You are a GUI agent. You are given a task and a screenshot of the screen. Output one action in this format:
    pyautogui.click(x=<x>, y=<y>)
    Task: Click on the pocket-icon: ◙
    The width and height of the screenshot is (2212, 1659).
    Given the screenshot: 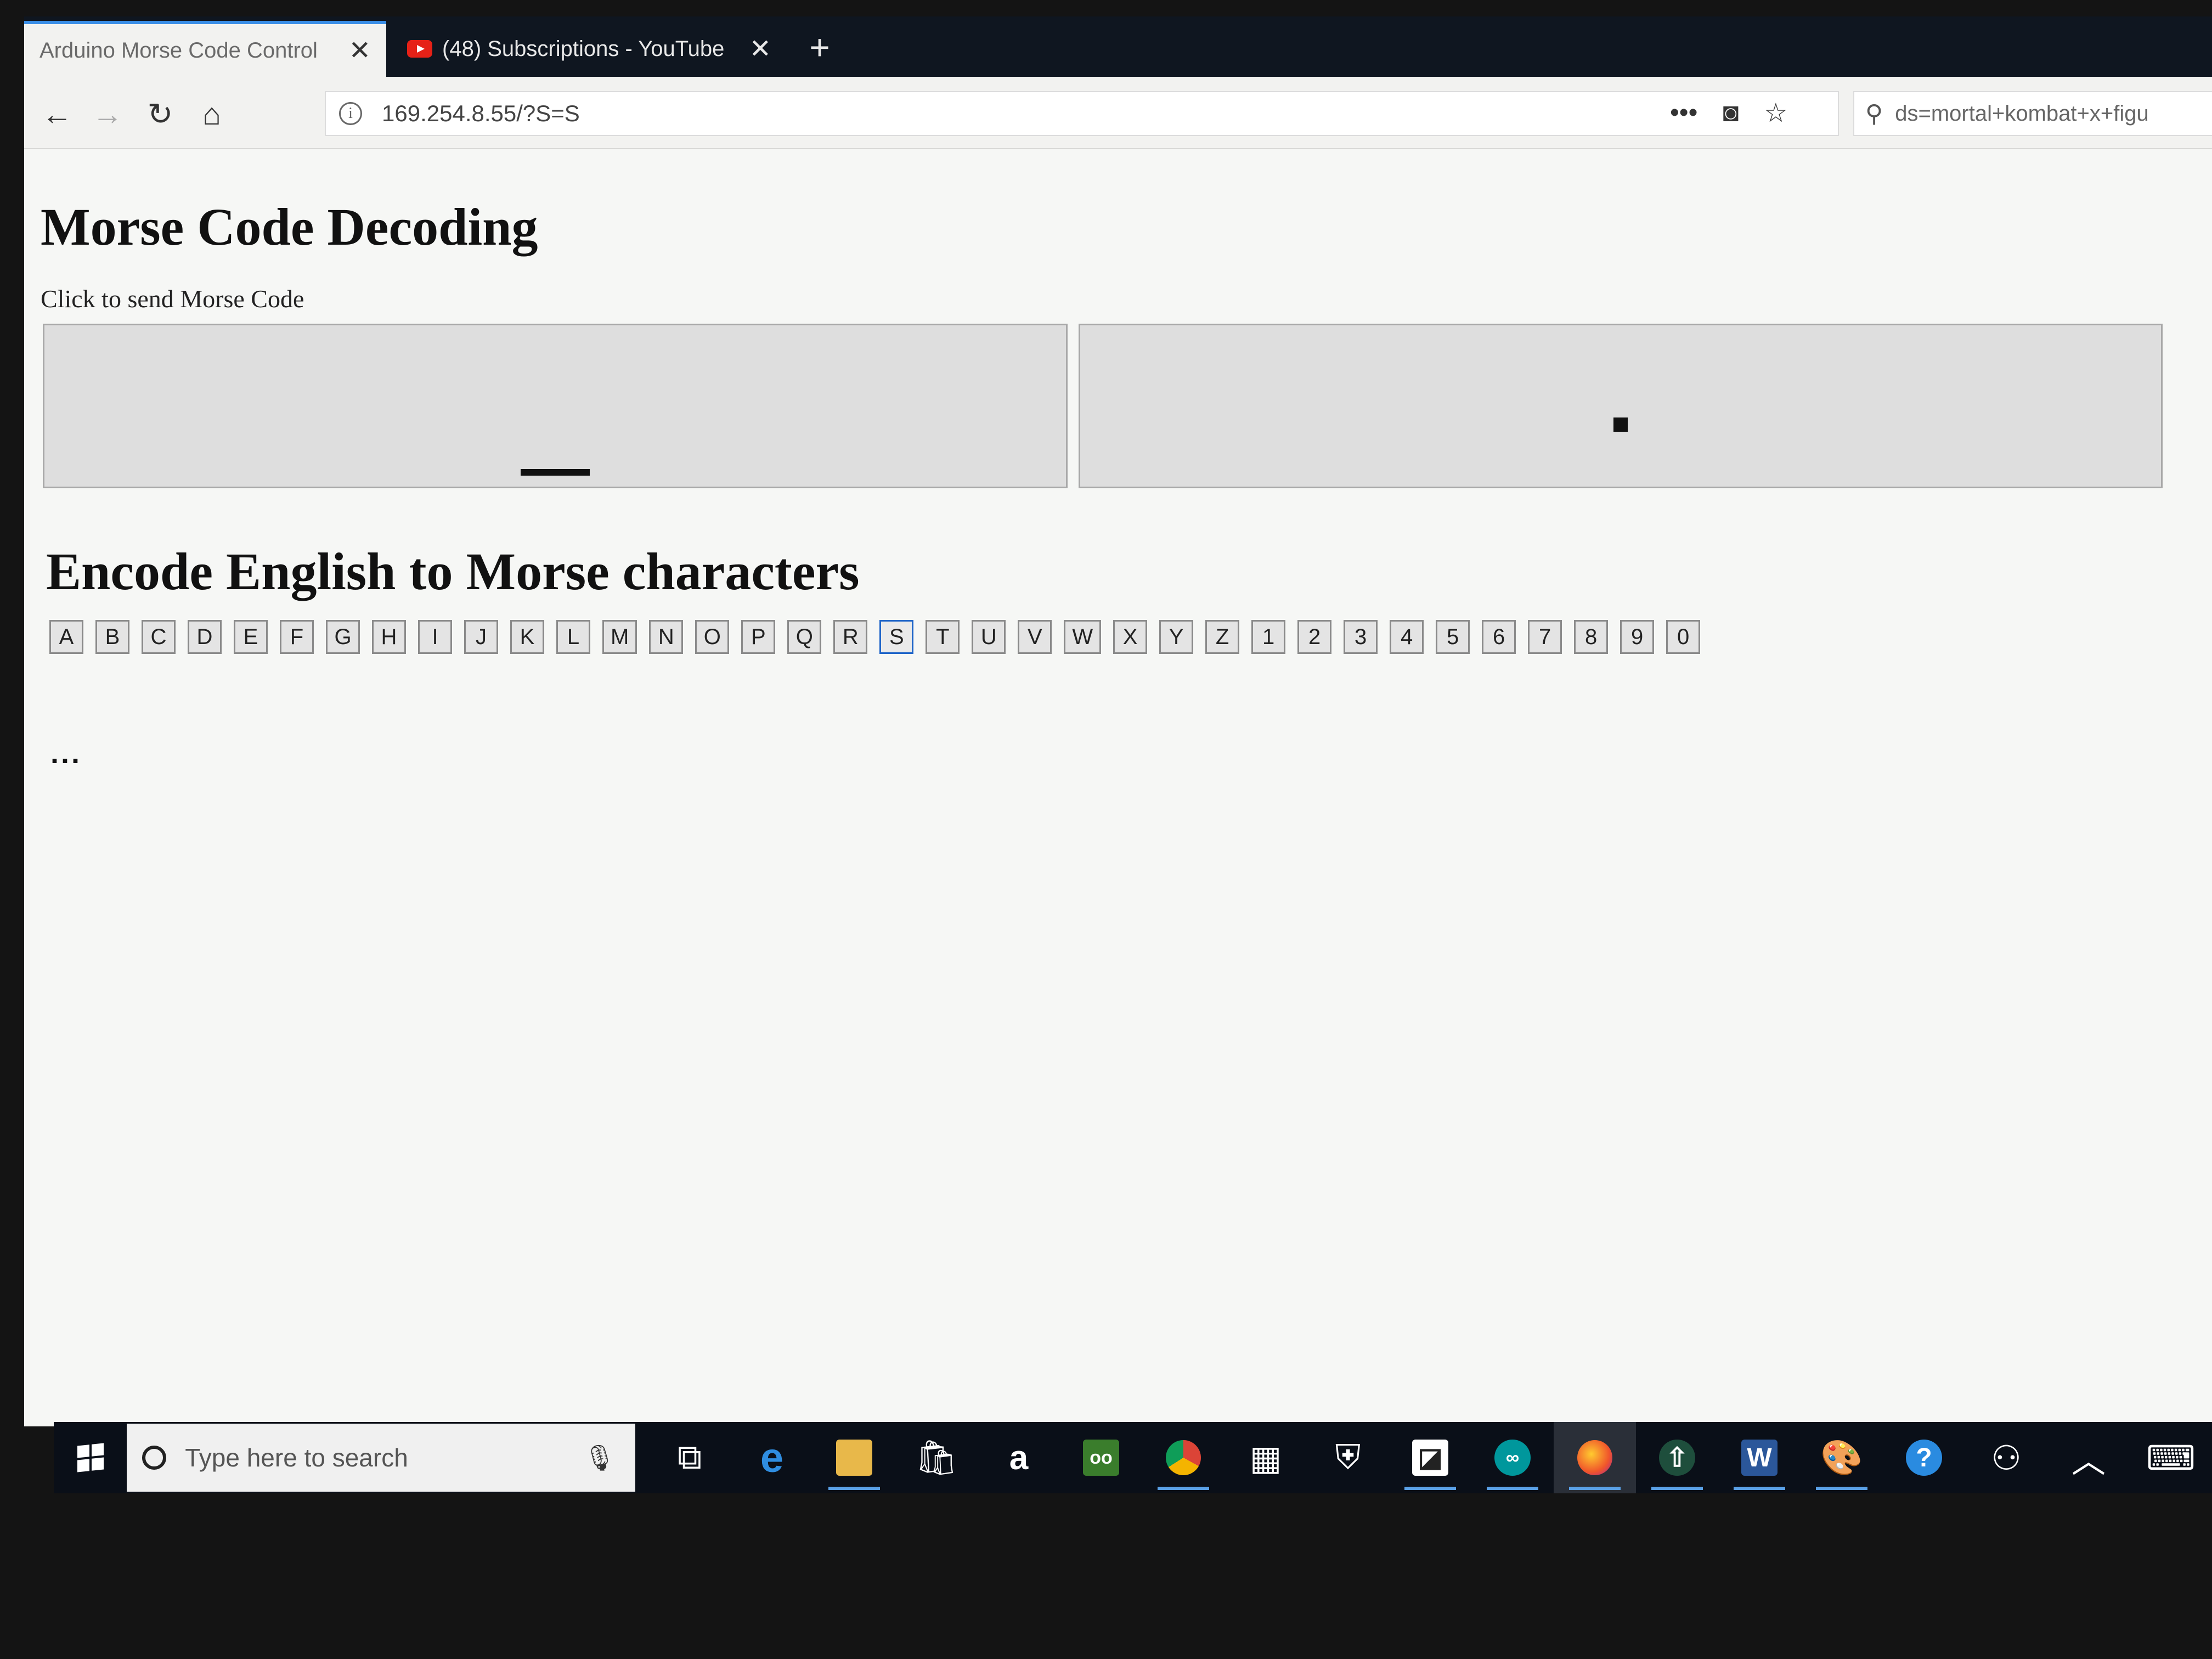 What is the action you would take?
    pyautogui.click(x=1731, y=113)
    